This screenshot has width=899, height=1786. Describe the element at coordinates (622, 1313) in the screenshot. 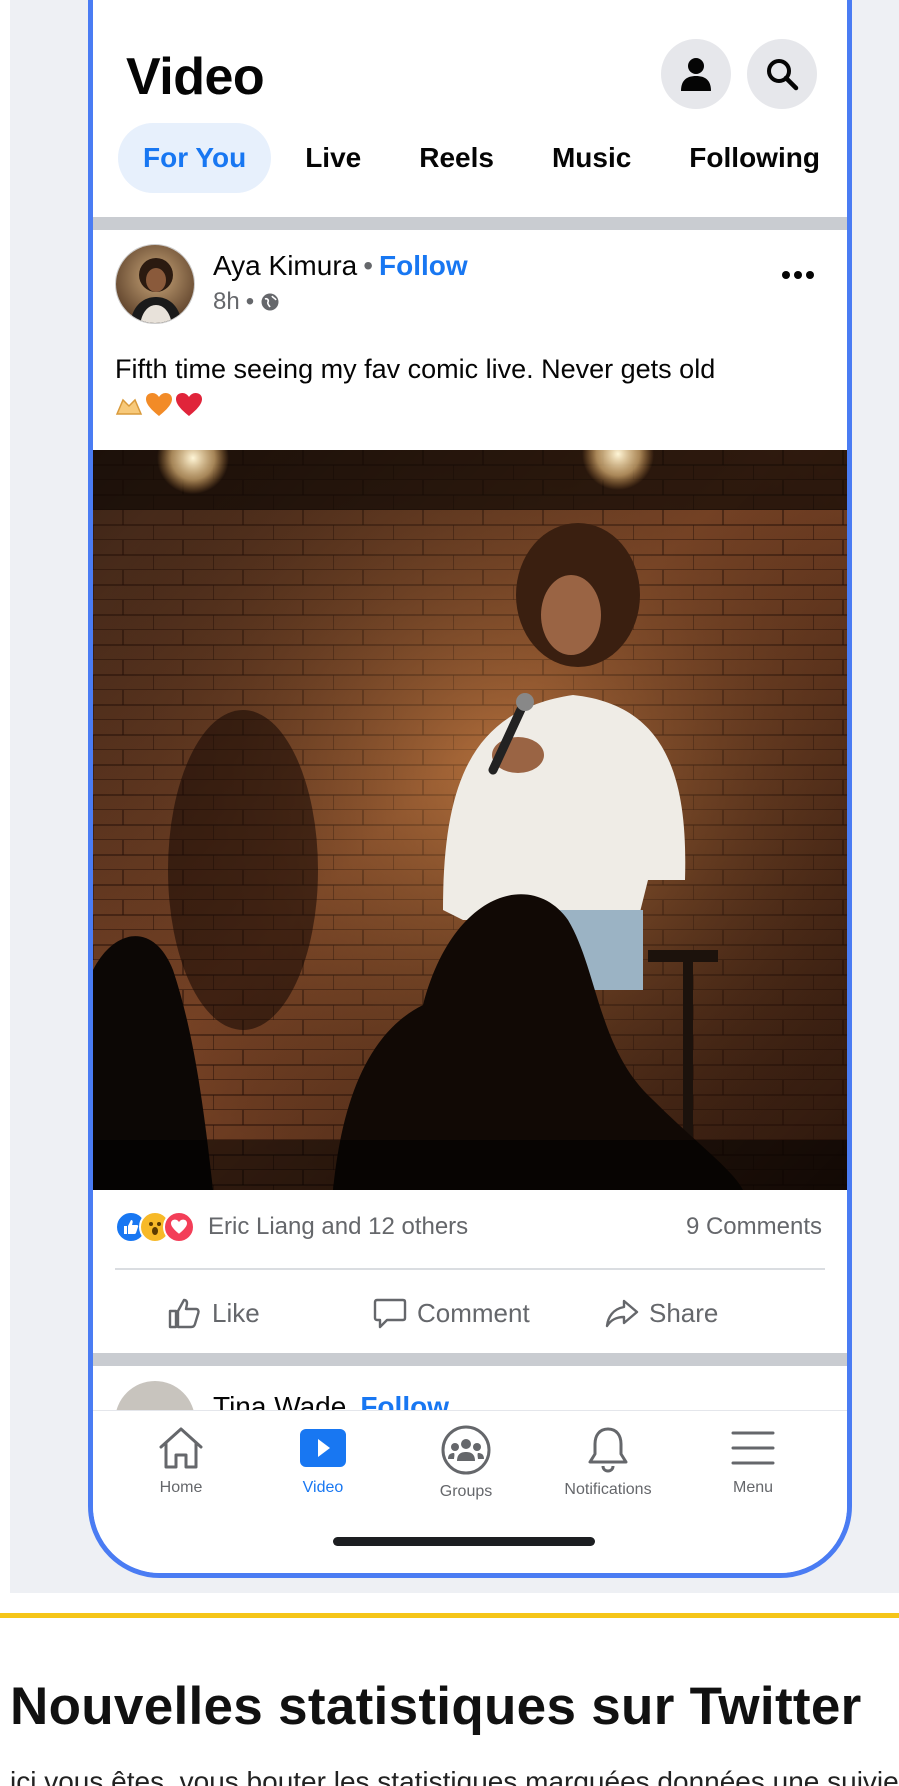

I see `share-icon` at that location.